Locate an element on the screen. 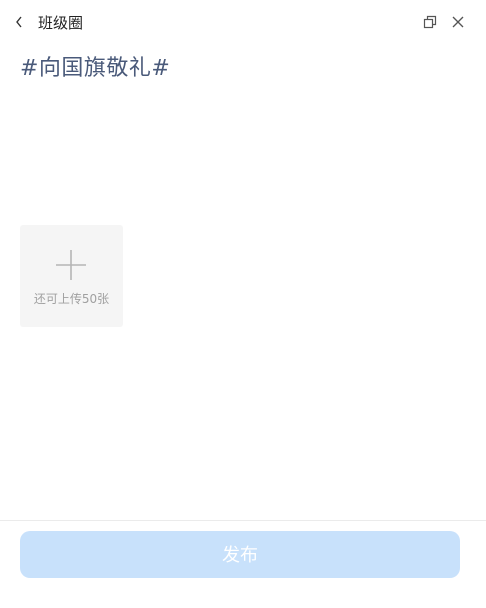 The width and height of the screenshot is (486, 608). close-icon is located at coordinates (458, 23).